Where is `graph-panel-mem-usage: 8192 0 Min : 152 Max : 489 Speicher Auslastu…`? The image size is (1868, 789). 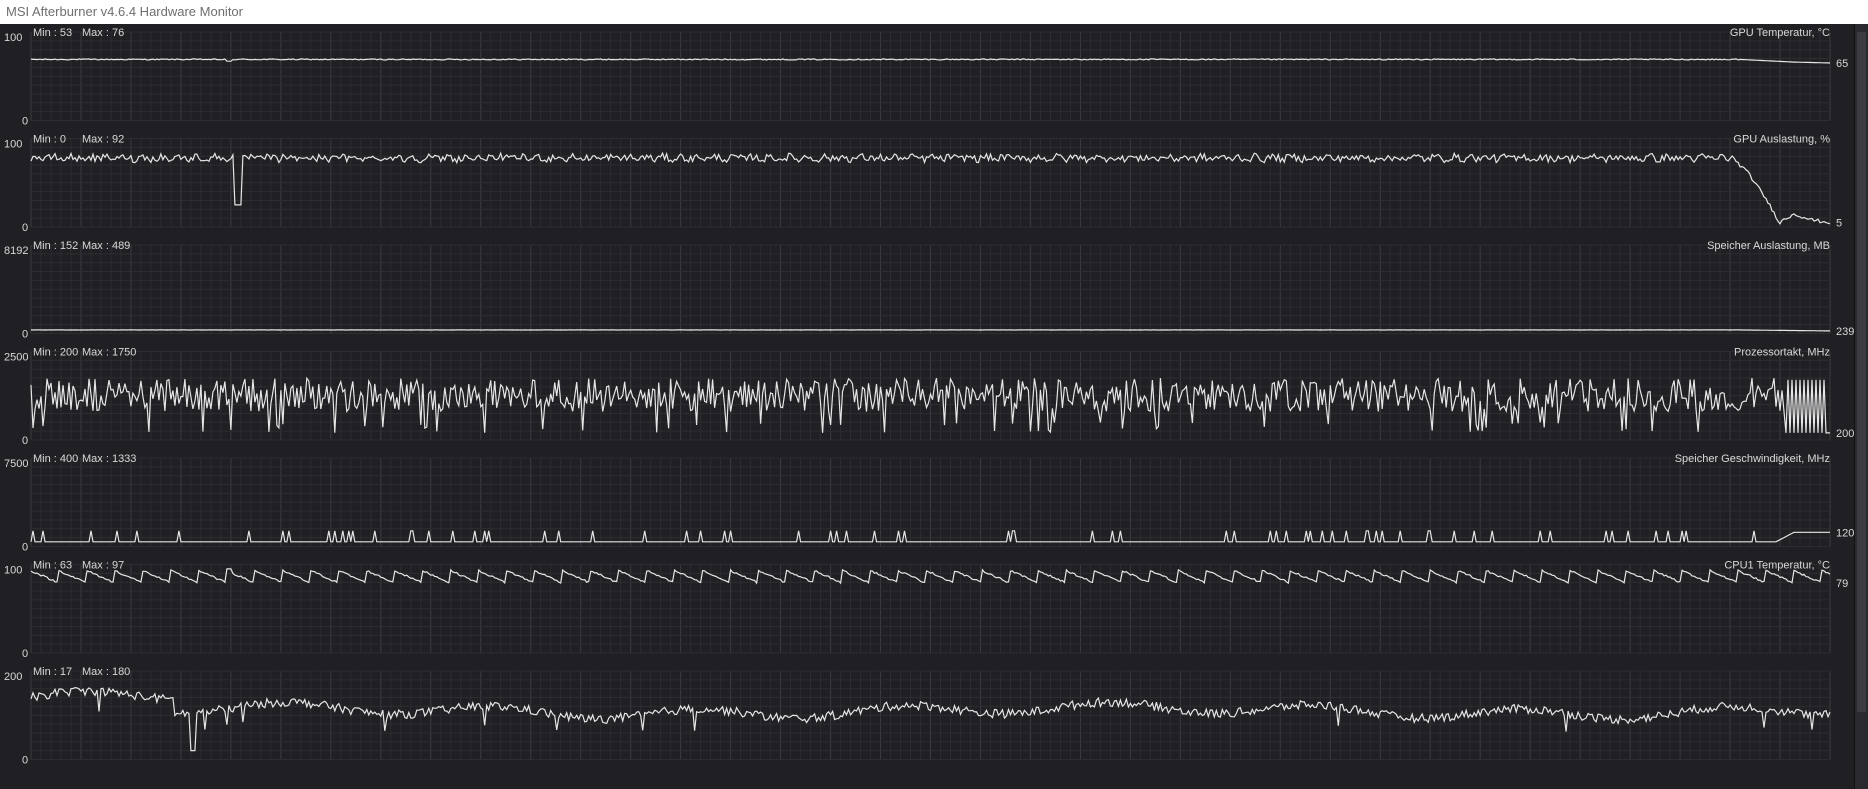
graph-panel-mem-usage: 8192 0 Min : 152 Max : 489 Speicher Auslastu… is located at coordinates (929, 290).